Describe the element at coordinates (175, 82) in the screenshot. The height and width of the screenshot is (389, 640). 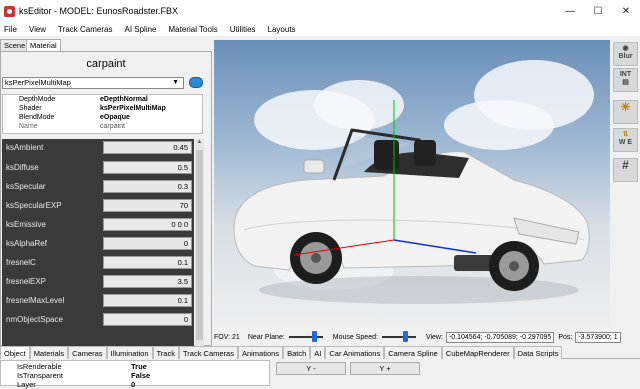
I see `chevron-down-icon: ▼` at that location.